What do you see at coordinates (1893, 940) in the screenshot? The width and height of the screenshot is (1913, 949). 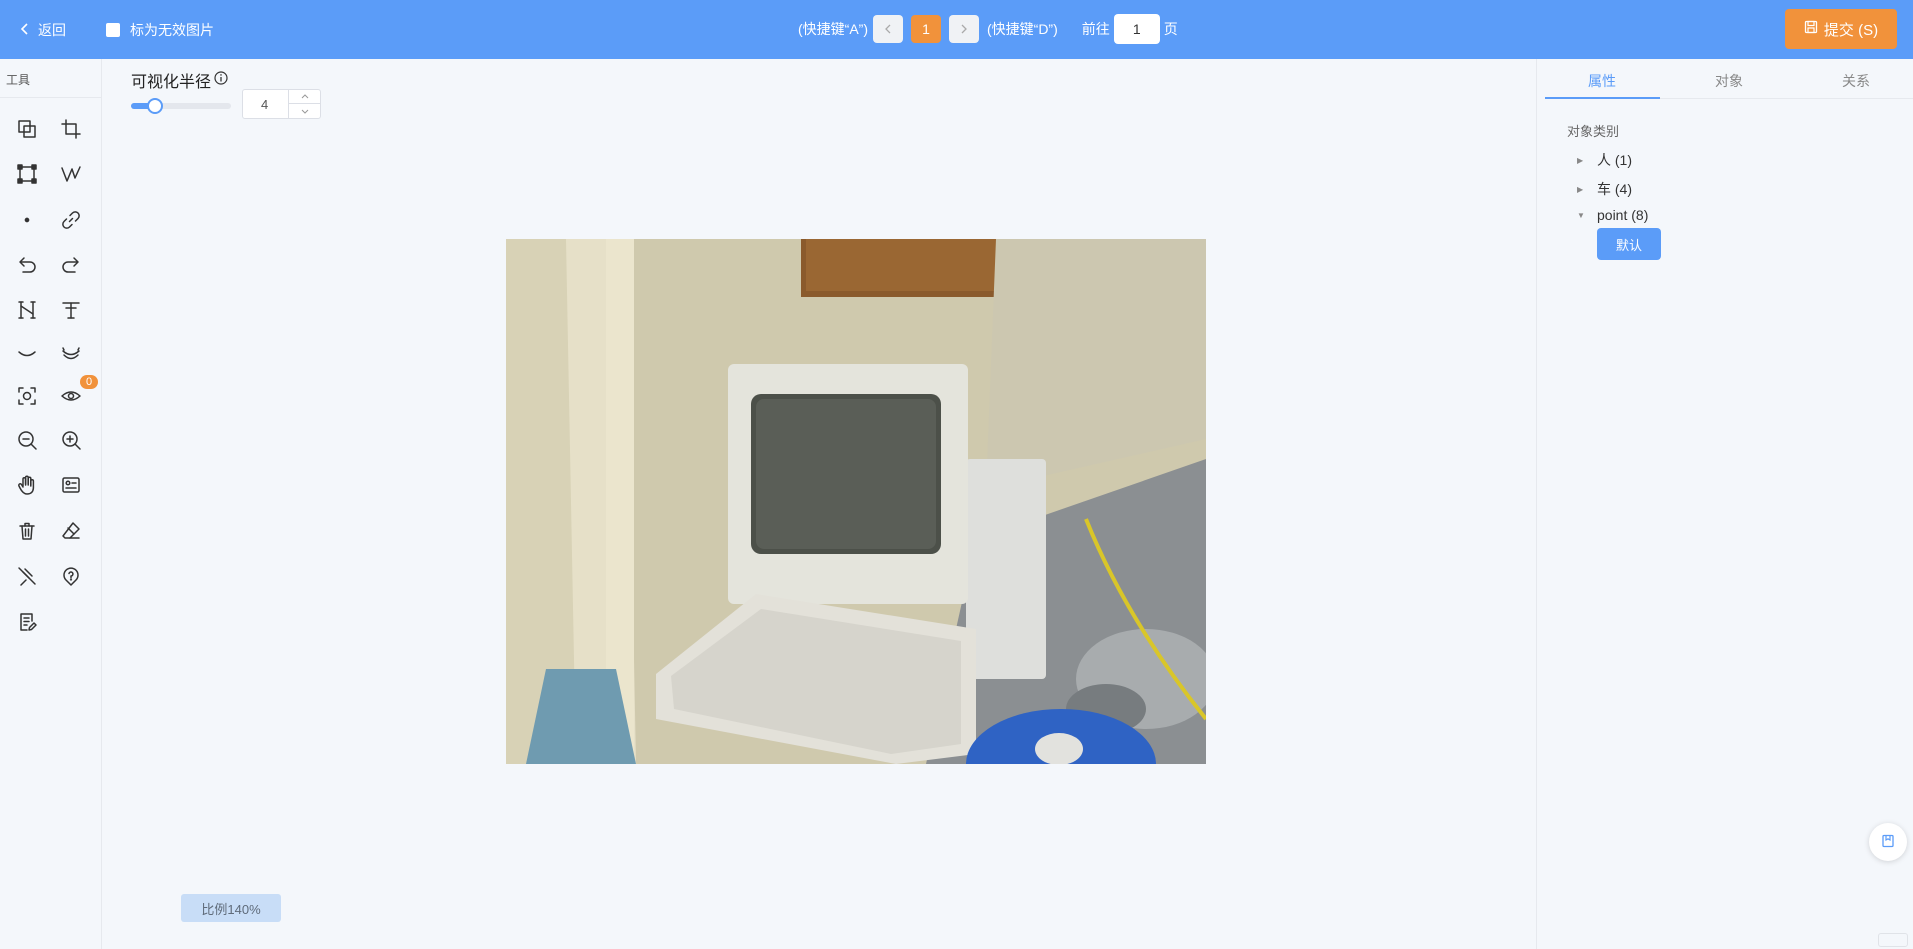 I see `panel-resize-handle` at bounding box center [1893, 940].